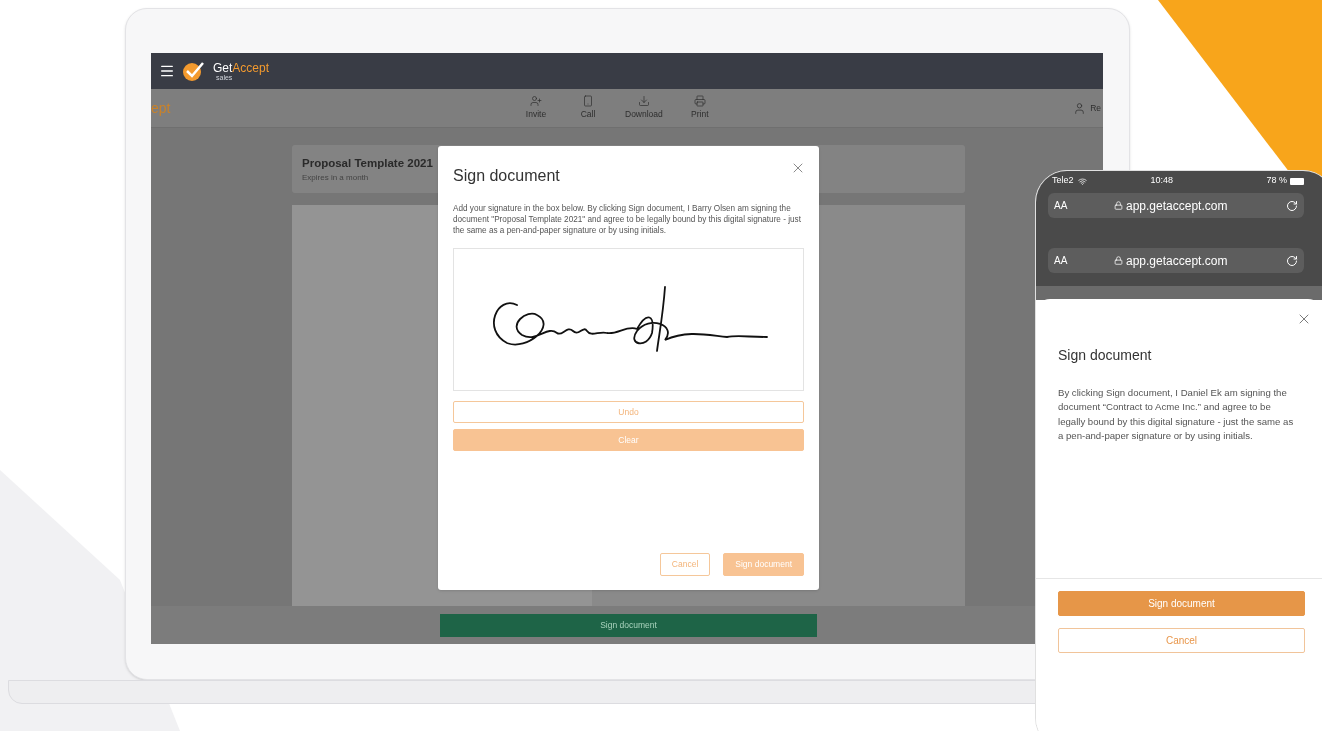  Describe the element at coordinates (1062, 181) in the screenshot. I see `carrier-label: Tele2` at that location.